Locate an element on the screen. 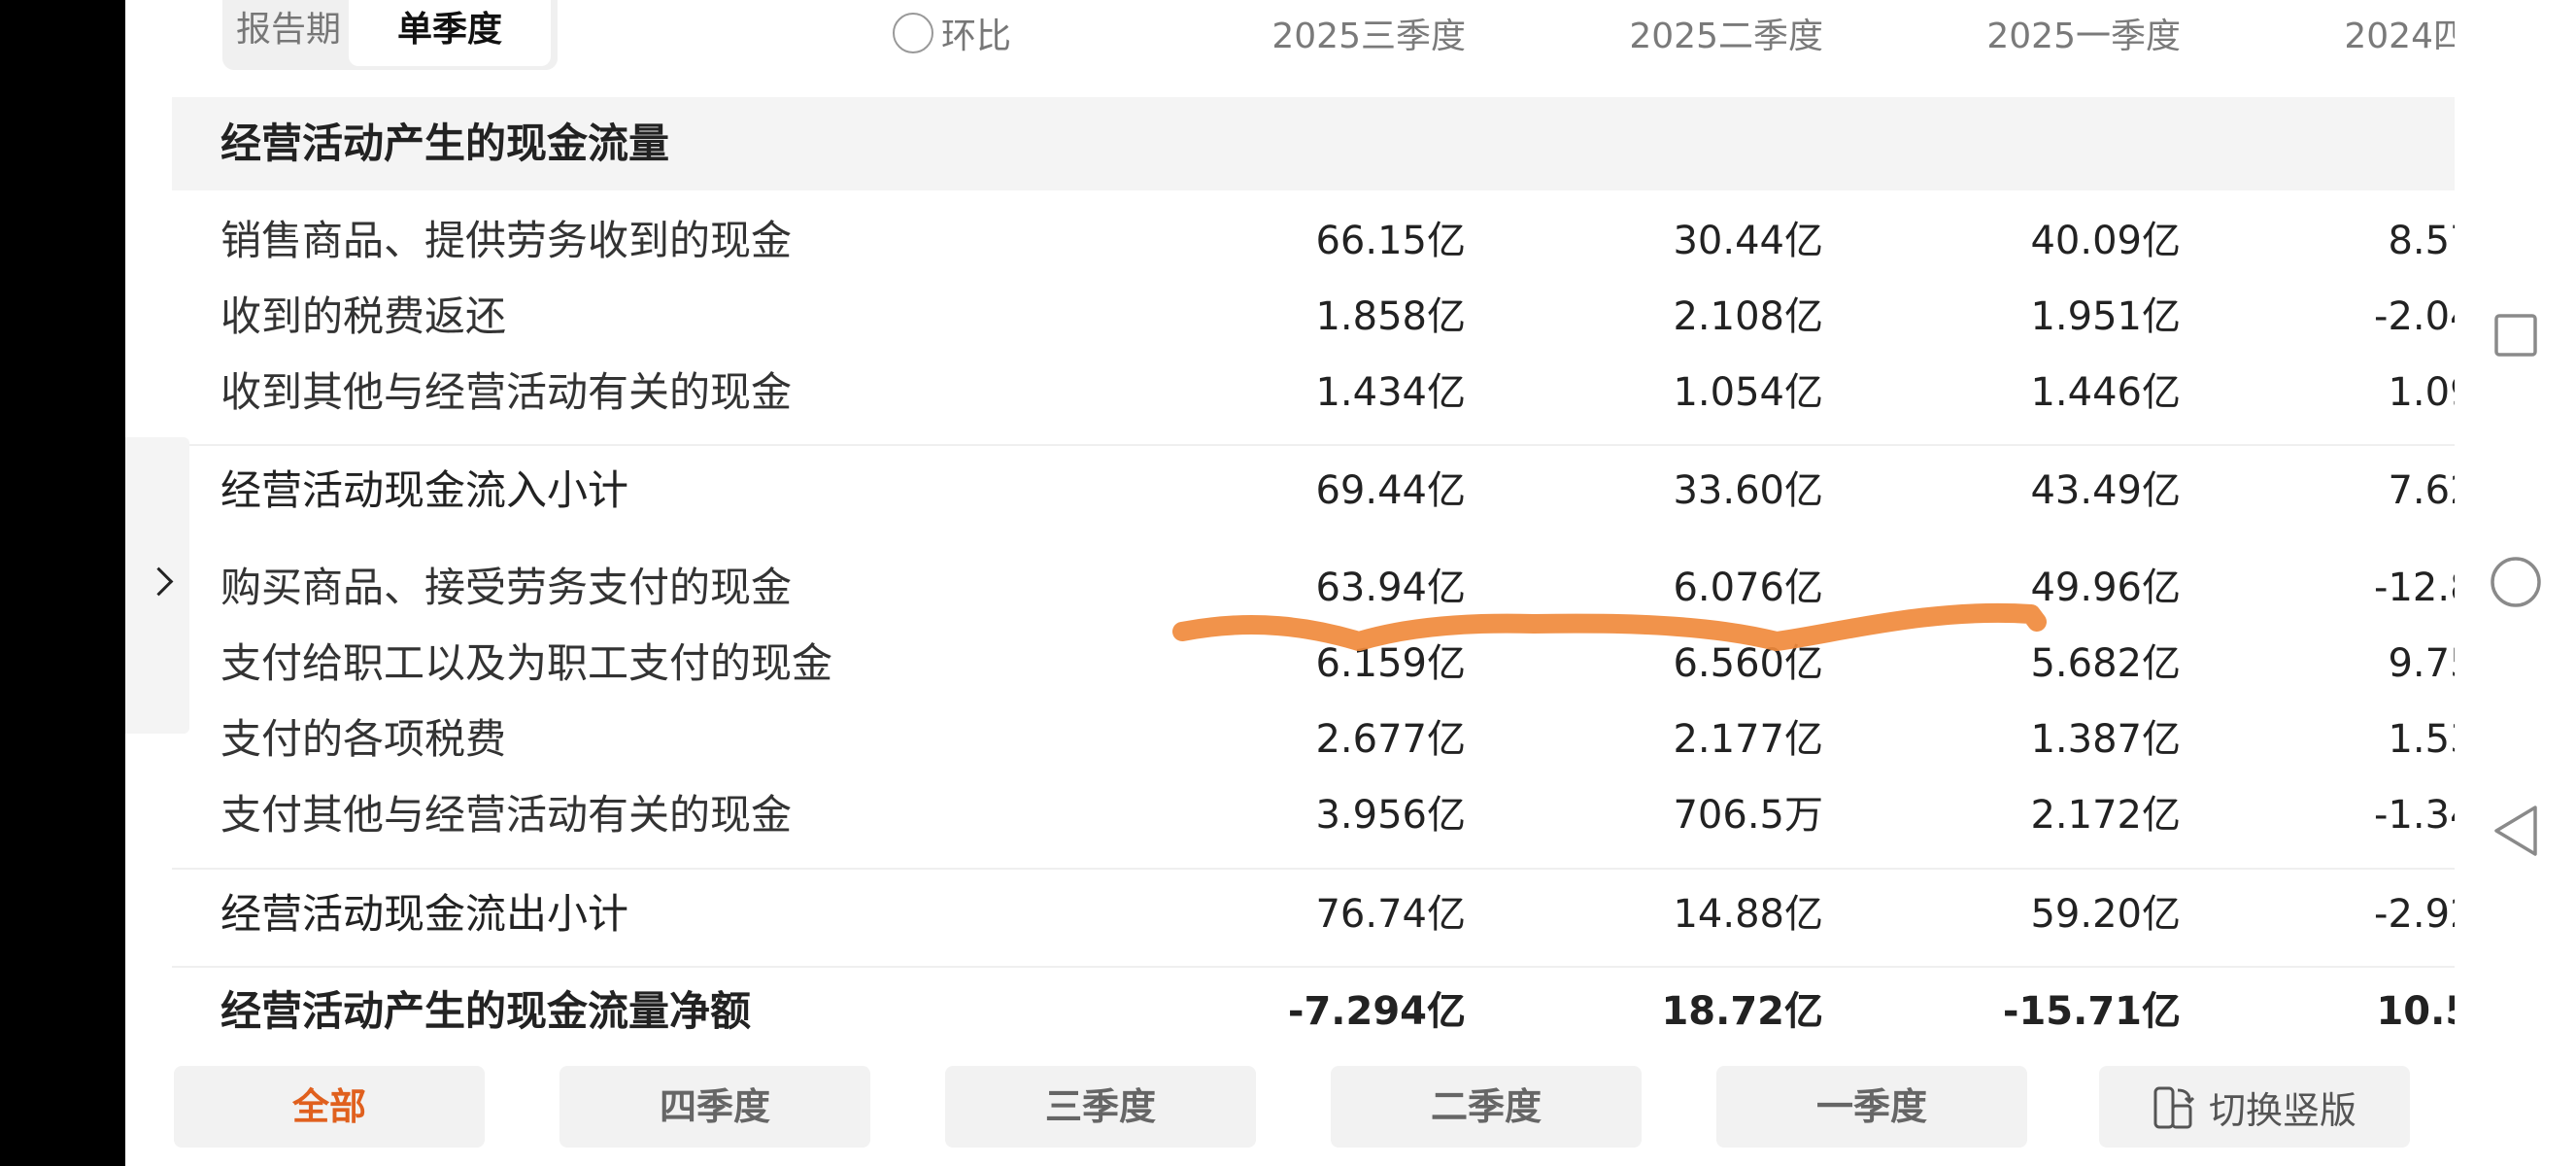  filter-all: 全部 is located at coordinates (329, 1107).